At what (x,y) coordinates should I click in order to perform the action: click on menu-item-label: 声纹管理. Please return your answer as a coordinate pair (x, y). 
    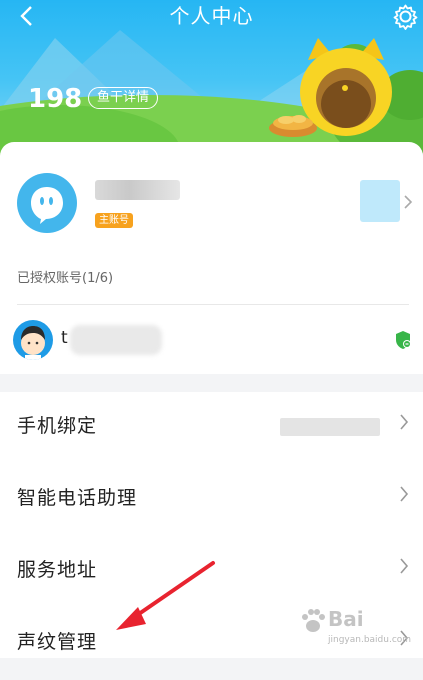
    Looking at the image, I should click on (57, 642).